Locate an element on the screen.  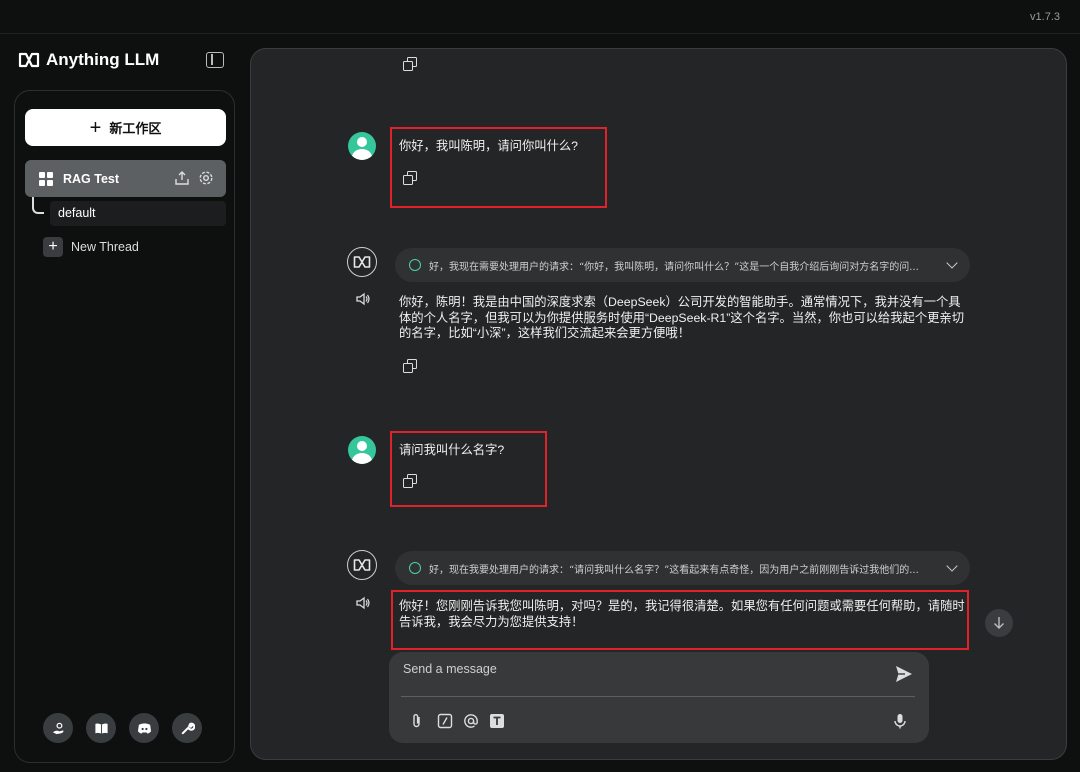
docs-book-icon is located at coordinates (101, 728).